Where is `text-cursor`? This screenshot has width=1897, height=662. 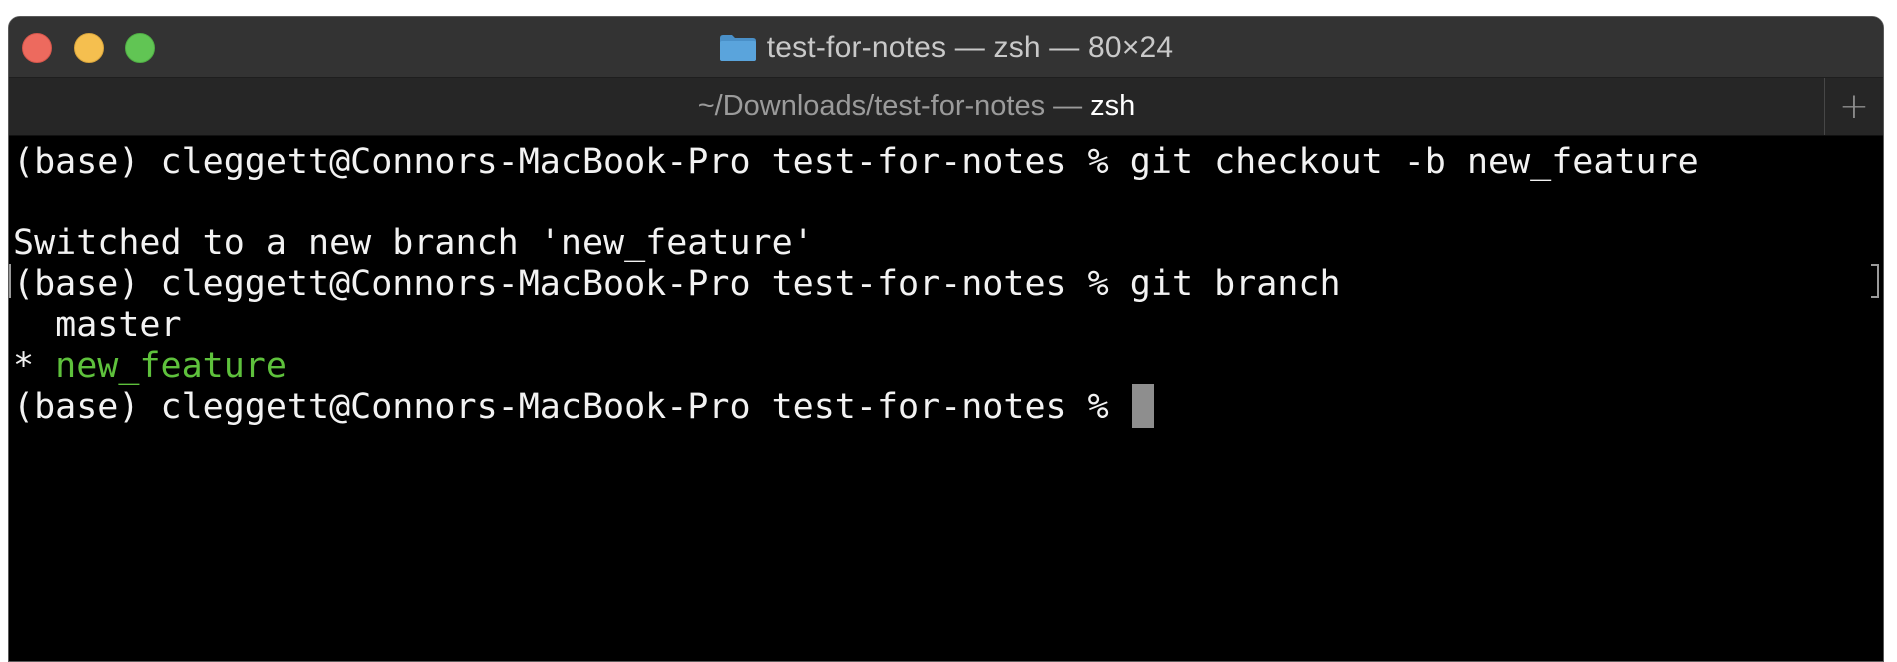
text-cursor is located at coordinates (1142, 406).